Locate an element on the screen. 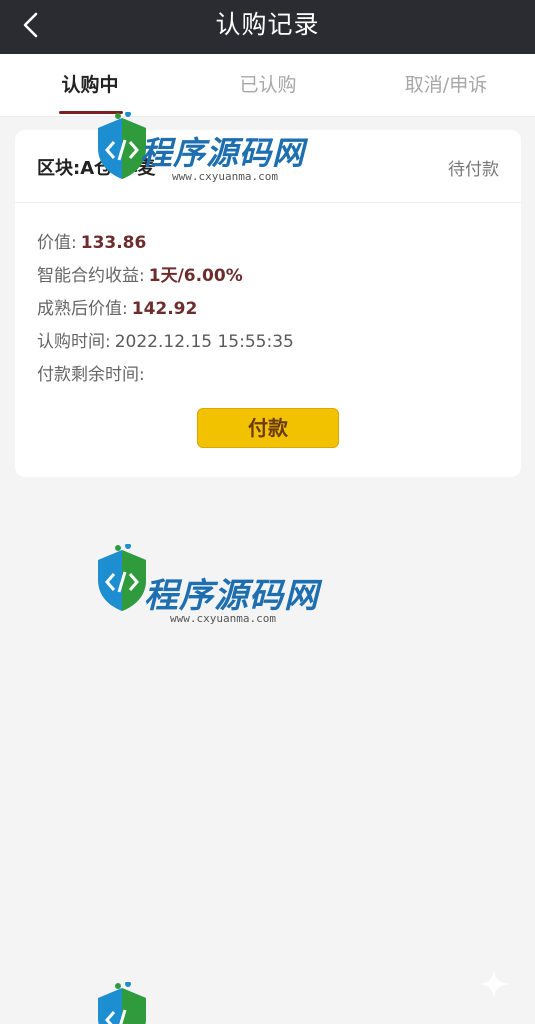 This screenshot has height=1024, width=535. value-label: 价值: is located at coordinates (57, 243).